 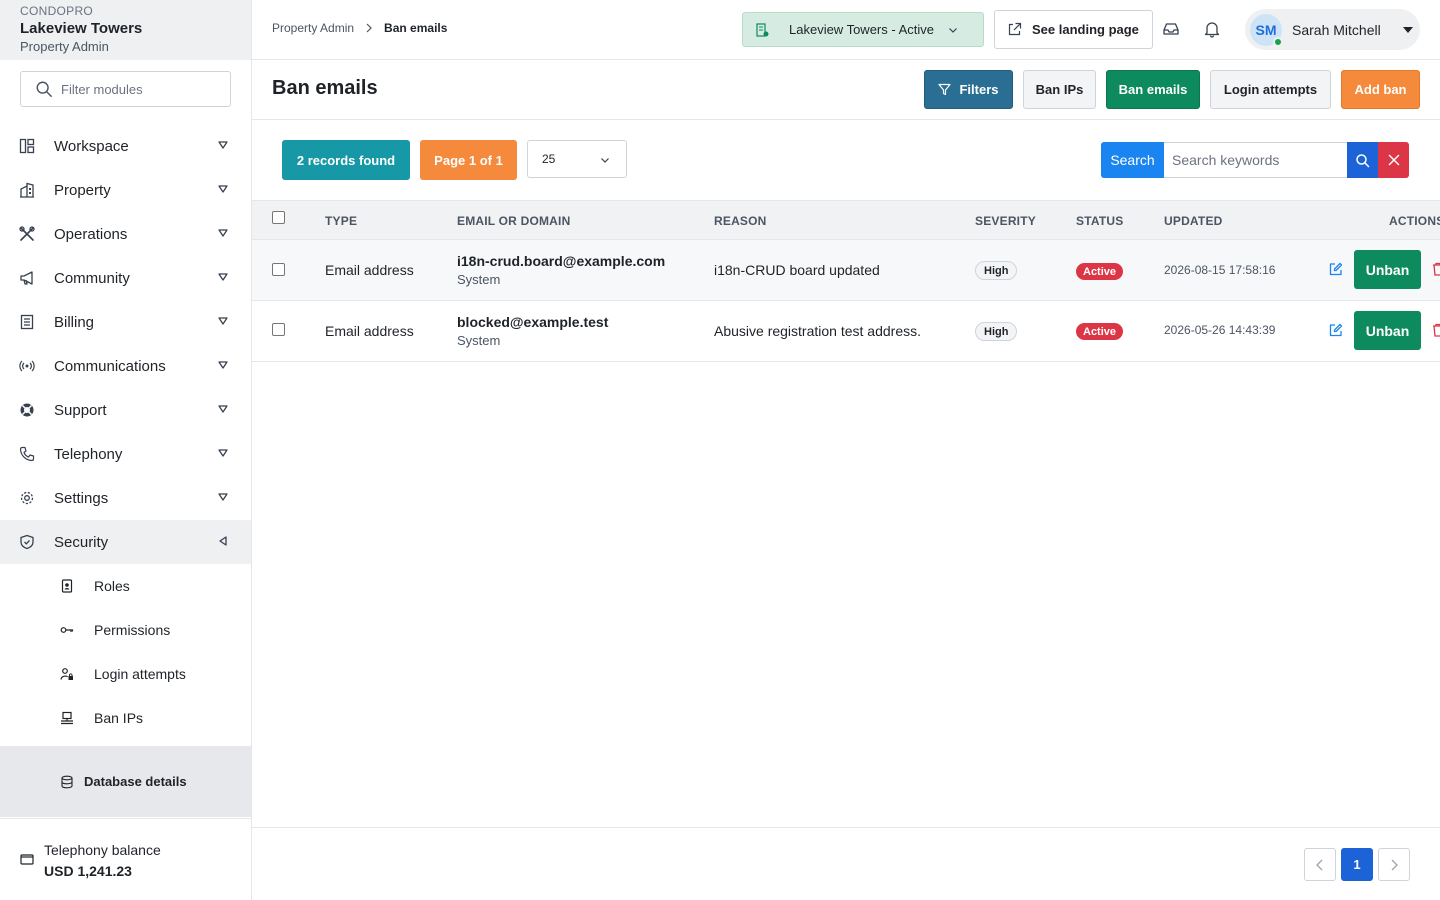 What do you see at coordinates (125, 781) in the screenshot?
I see `database-details-link: Database details` at bounding box center [125, 781].